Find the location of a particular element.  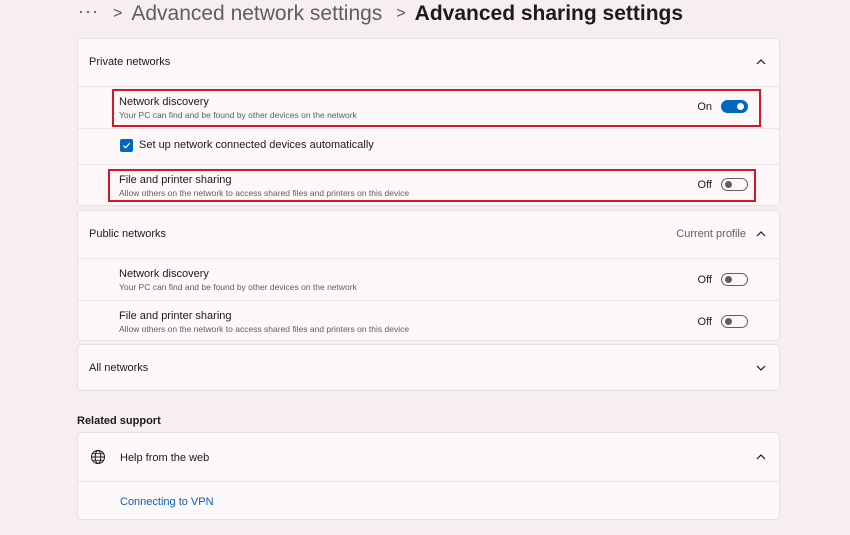

current-profile-badge: Current profile is located at coordinates (711, 234).